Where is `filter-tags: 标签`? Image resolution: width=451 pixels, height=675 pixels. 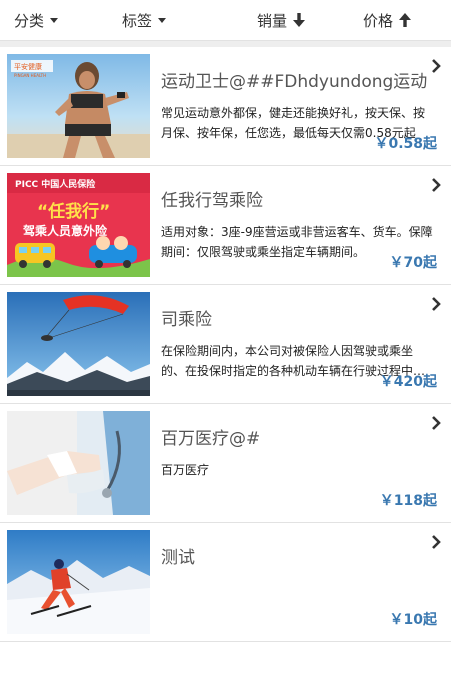
filter-tags: 标签 is located at coordinates (144, 20).